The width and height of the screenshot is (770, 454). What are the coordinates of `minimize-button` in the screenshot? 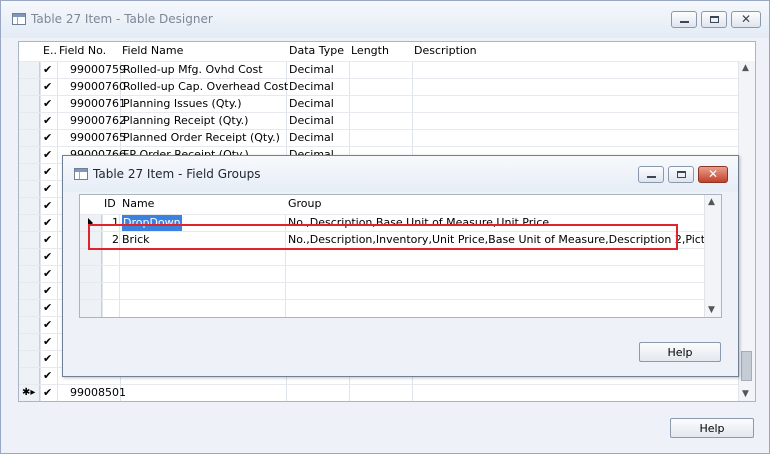 It's located at (684, 19).